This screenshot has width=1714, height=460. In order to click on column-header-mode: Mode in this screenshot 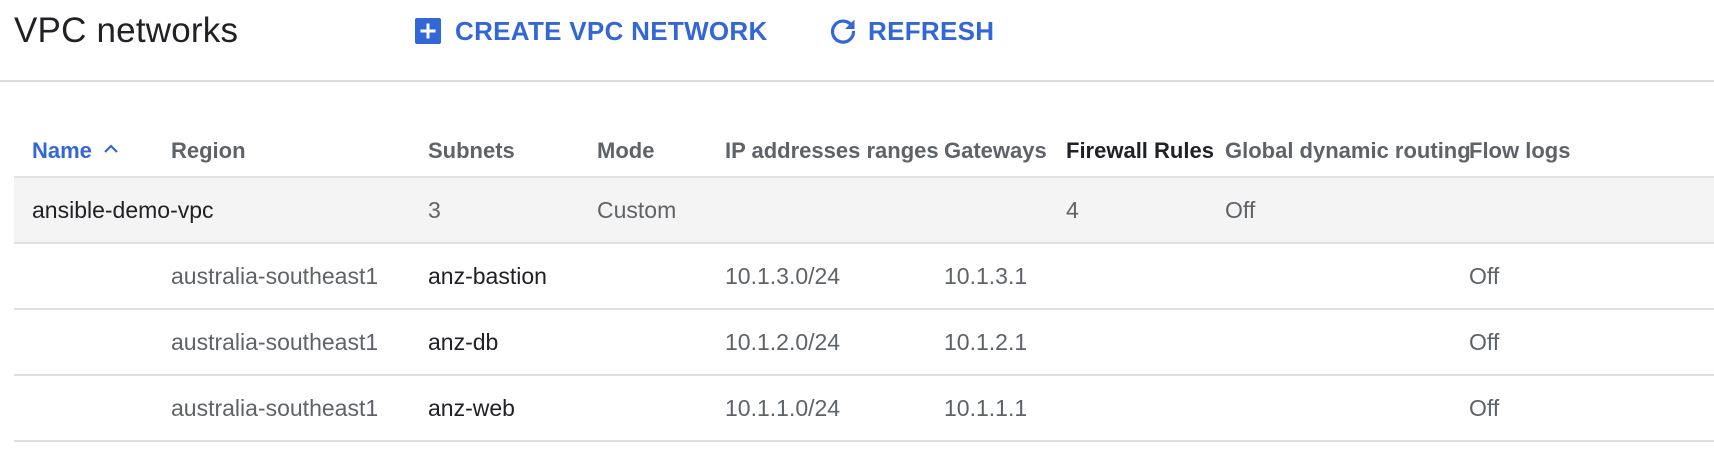, I will do `click(625, 148)`.